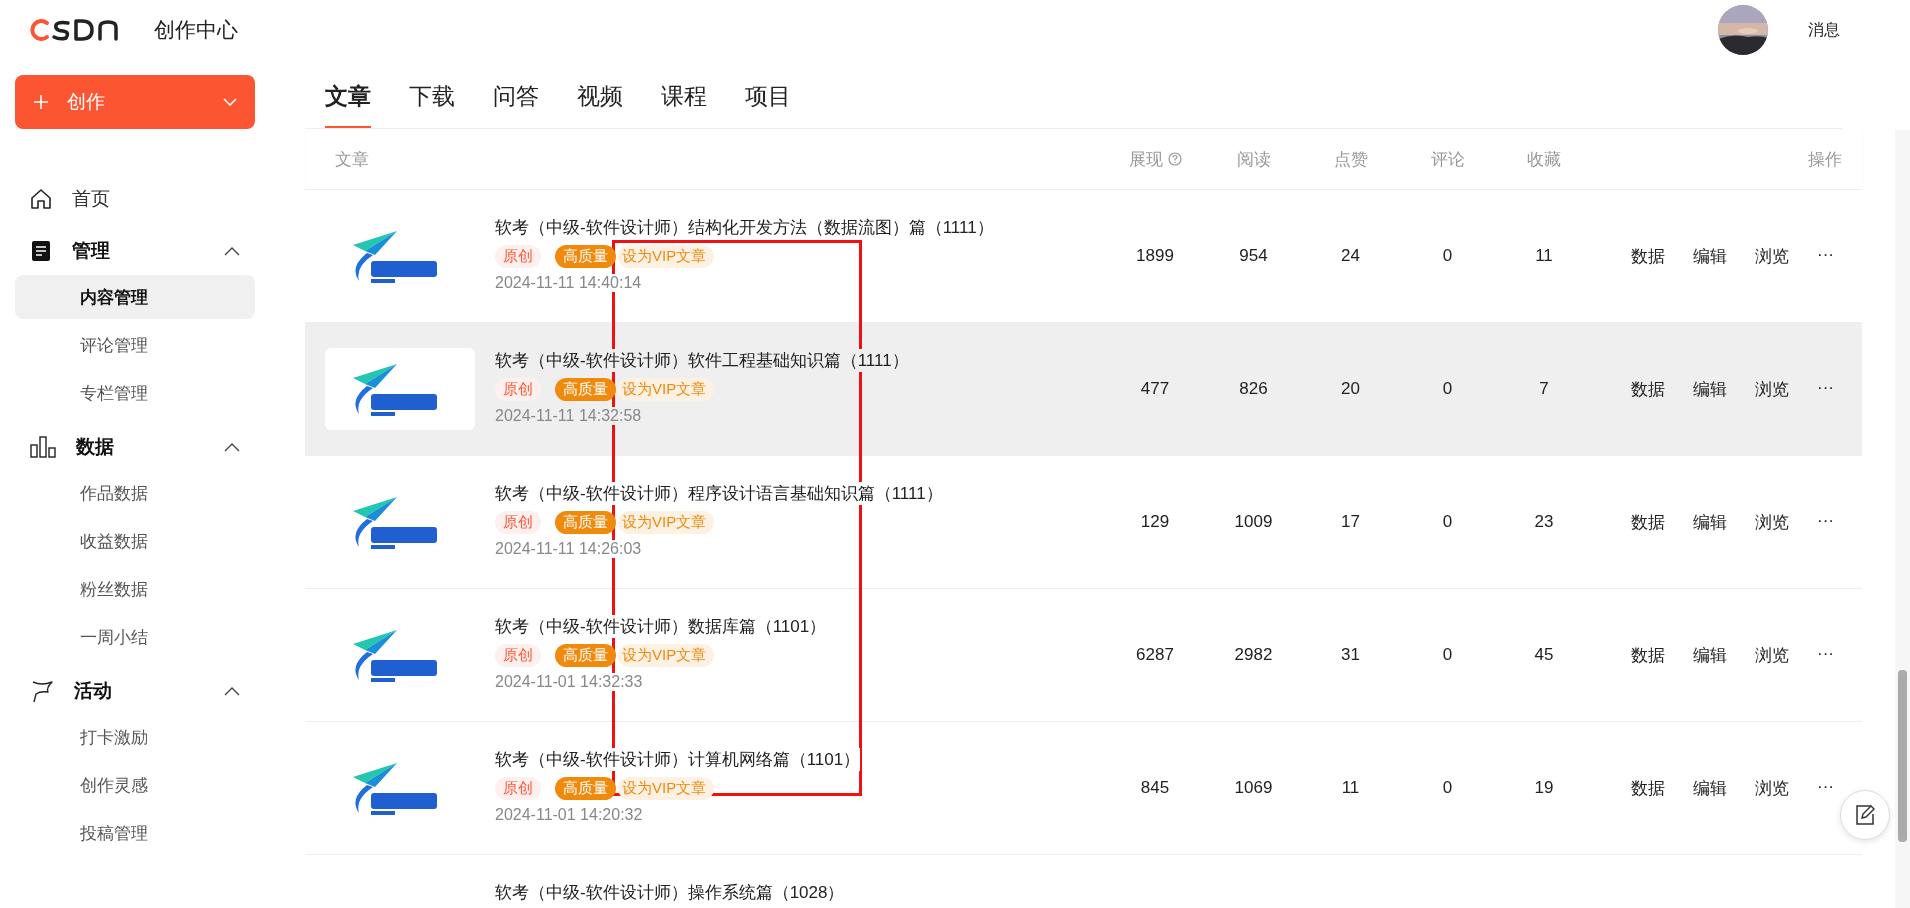  What do you see at coordinates (1155, 655) in the screenshot?
I see `table-cell-text: 6287` at bounding box center [1155, 655].